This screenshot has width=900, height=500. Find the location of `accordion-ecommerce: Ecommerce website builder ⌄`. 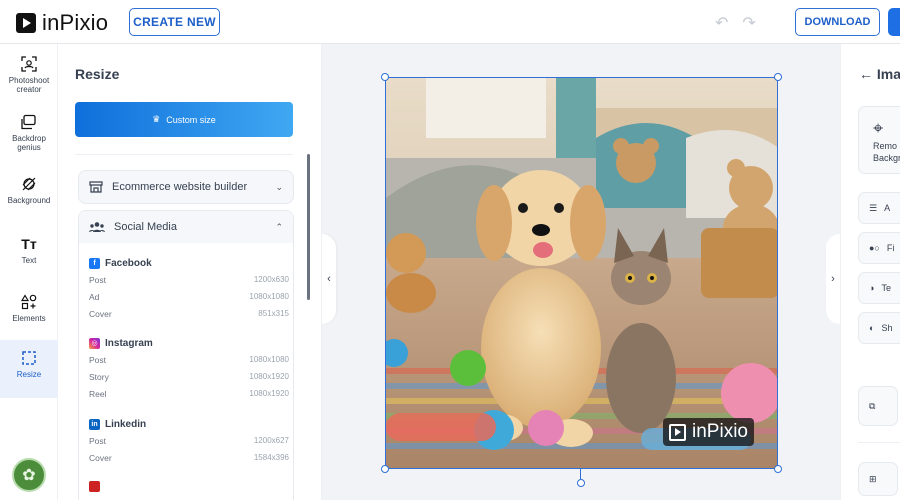

accordion-ecommerce: Ecommerce website builder ⌄ is located at coordinates (186, 187).